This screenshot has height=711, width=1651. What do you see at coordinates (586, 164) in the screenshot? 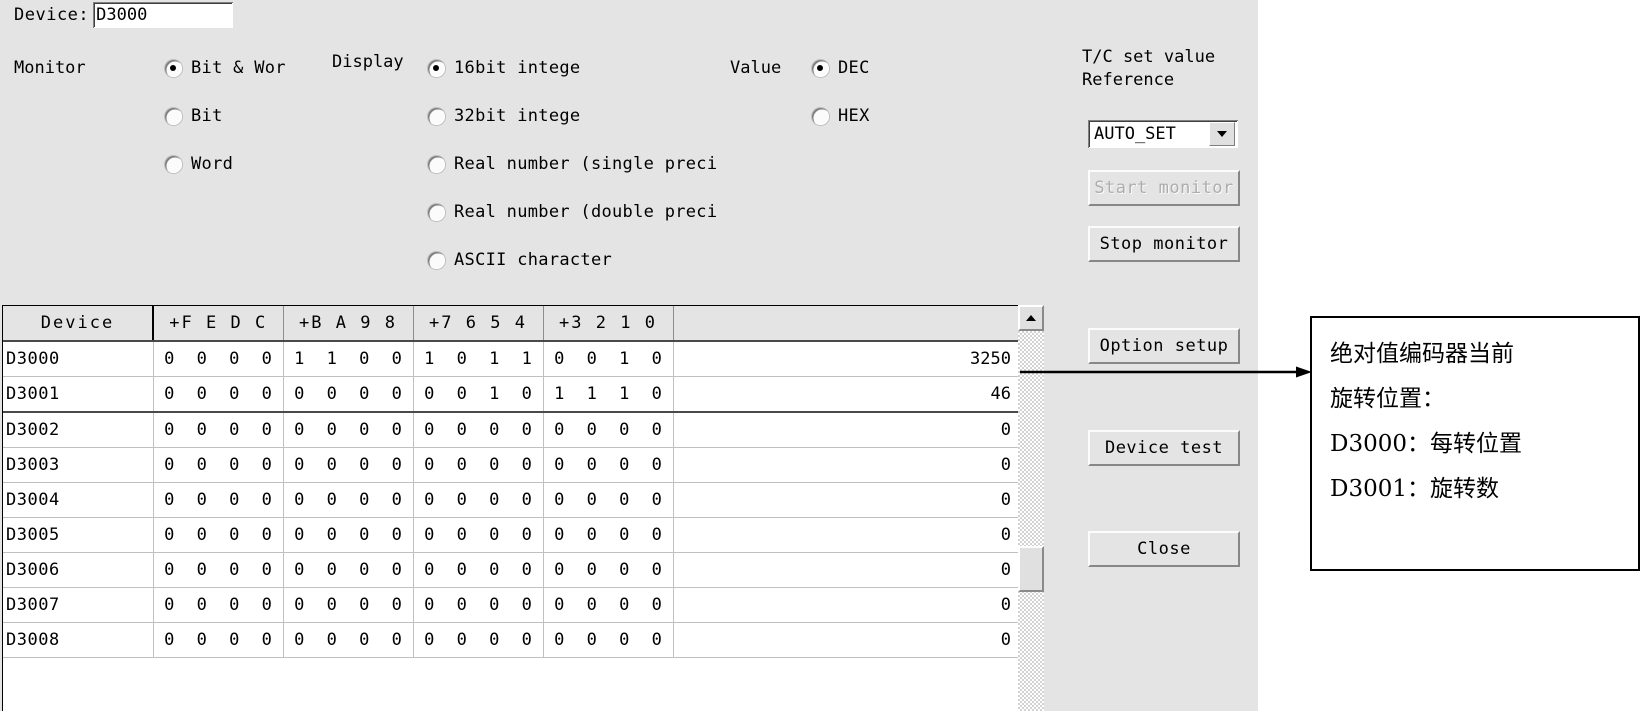
I see `display-option-label: Real number (single preci` at bounding box center [586, 164].